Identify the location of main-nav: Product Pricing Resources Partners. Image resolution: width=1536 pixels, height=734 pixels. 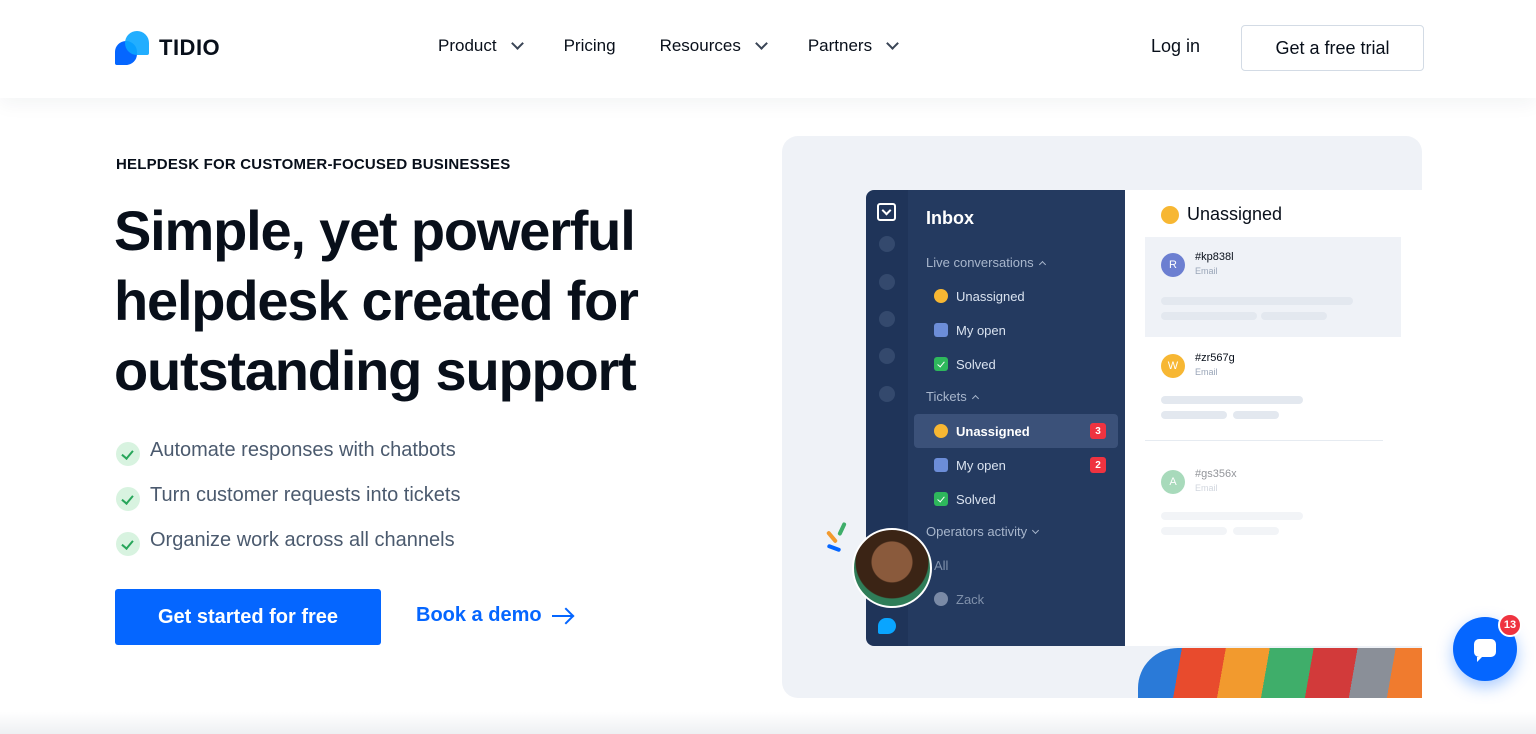
(668, 46).